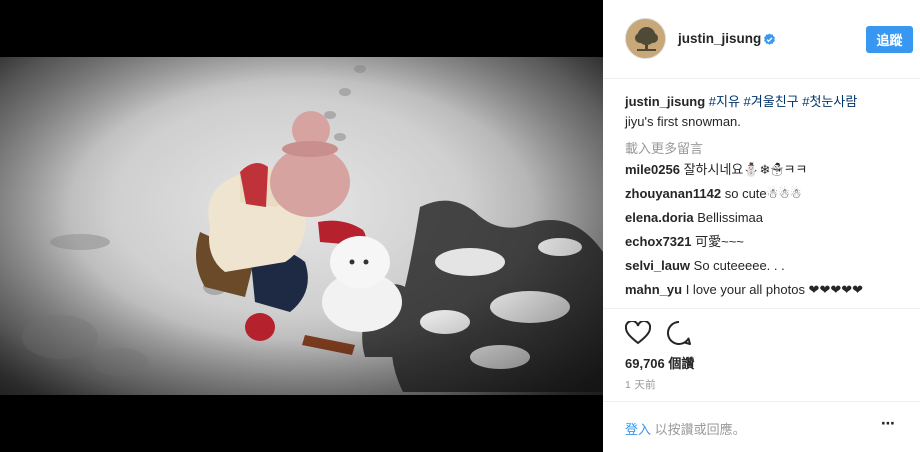 This screenshot has height=452, width=920. Describe the element at coordinates (683, 121) in the screenshot. I see `caption-text: jiyu's first snowman.` at that location.